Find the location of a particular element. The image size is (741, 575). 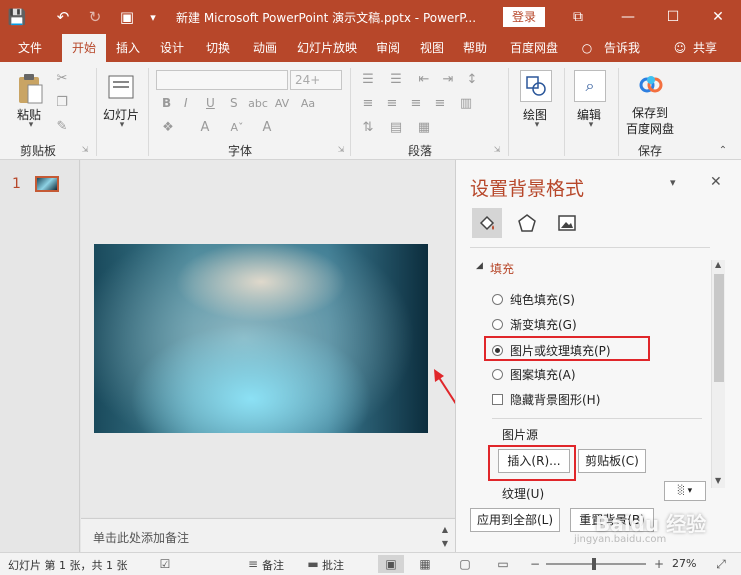

fit-to-window-icon: ⤢ is located at coordinates (721, 564).